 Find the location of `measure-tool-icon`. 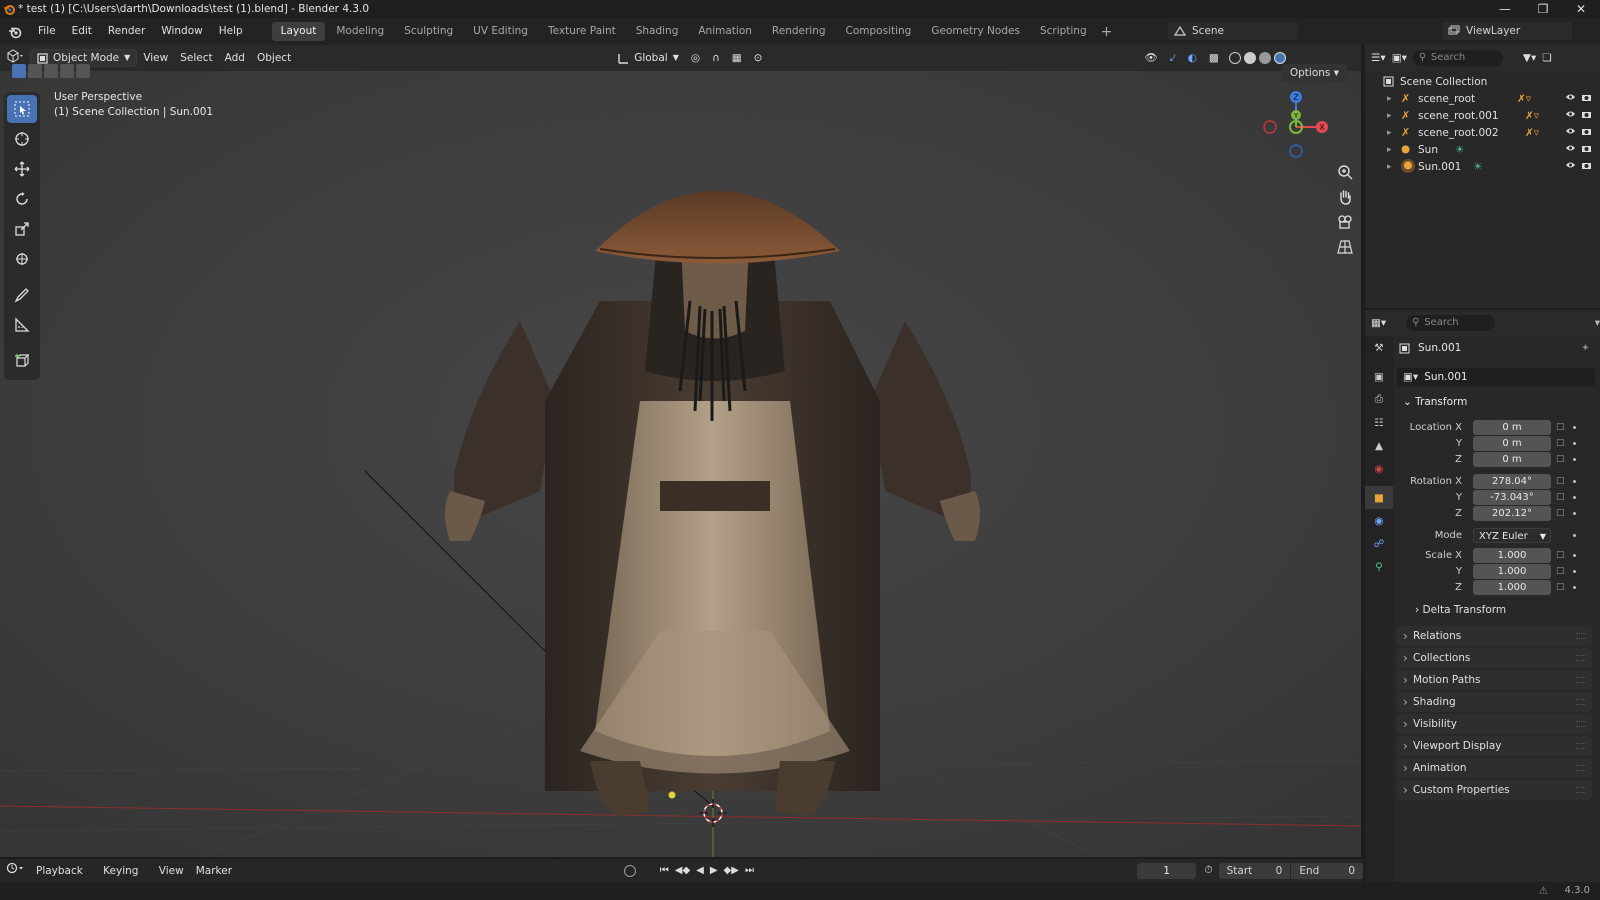

measure-tool-icon is located at coordinates (22, 325).